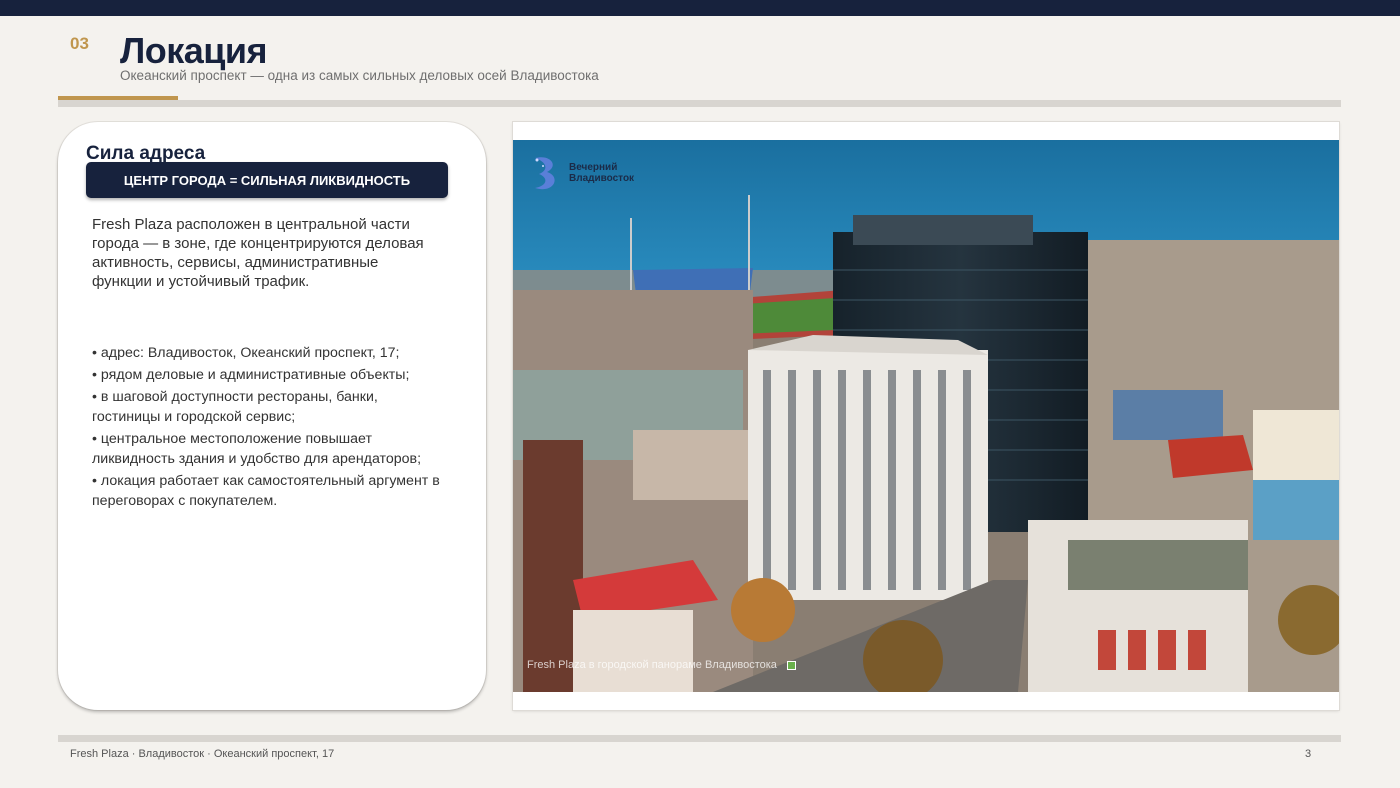 The width and height of the screenshot is (1400, 788). I want to click on media-logo: Вечерний Владивосток, so click(581, 173).